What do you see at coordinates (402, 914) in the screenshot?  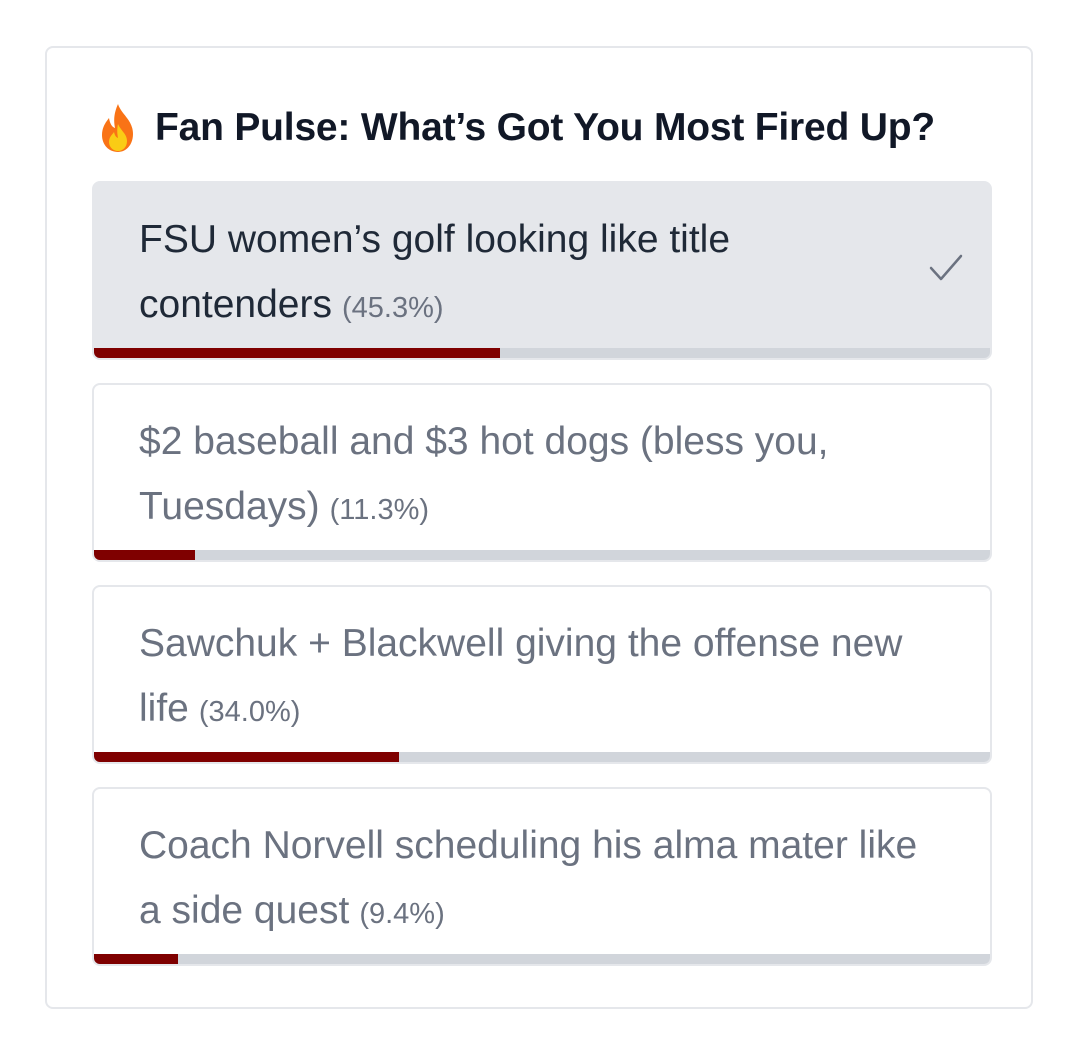 I see `poll-option-percent: (9.4%)` at bounding box center [402, 914].